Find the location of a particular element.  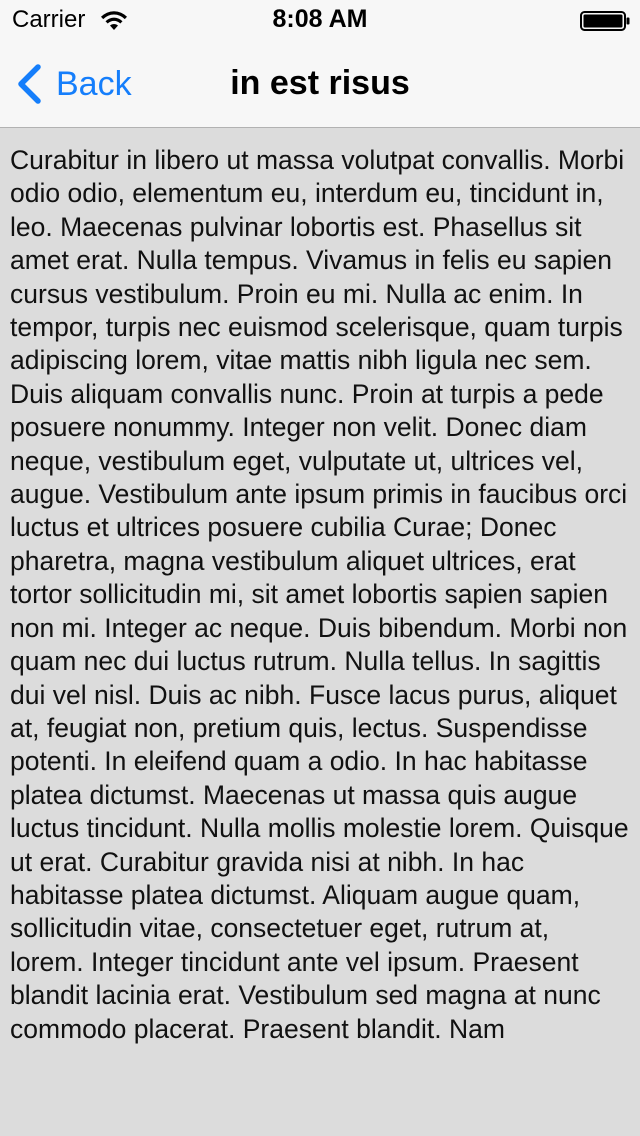

navigation-bar: Back in est risus is located at coordinates (320, 84).